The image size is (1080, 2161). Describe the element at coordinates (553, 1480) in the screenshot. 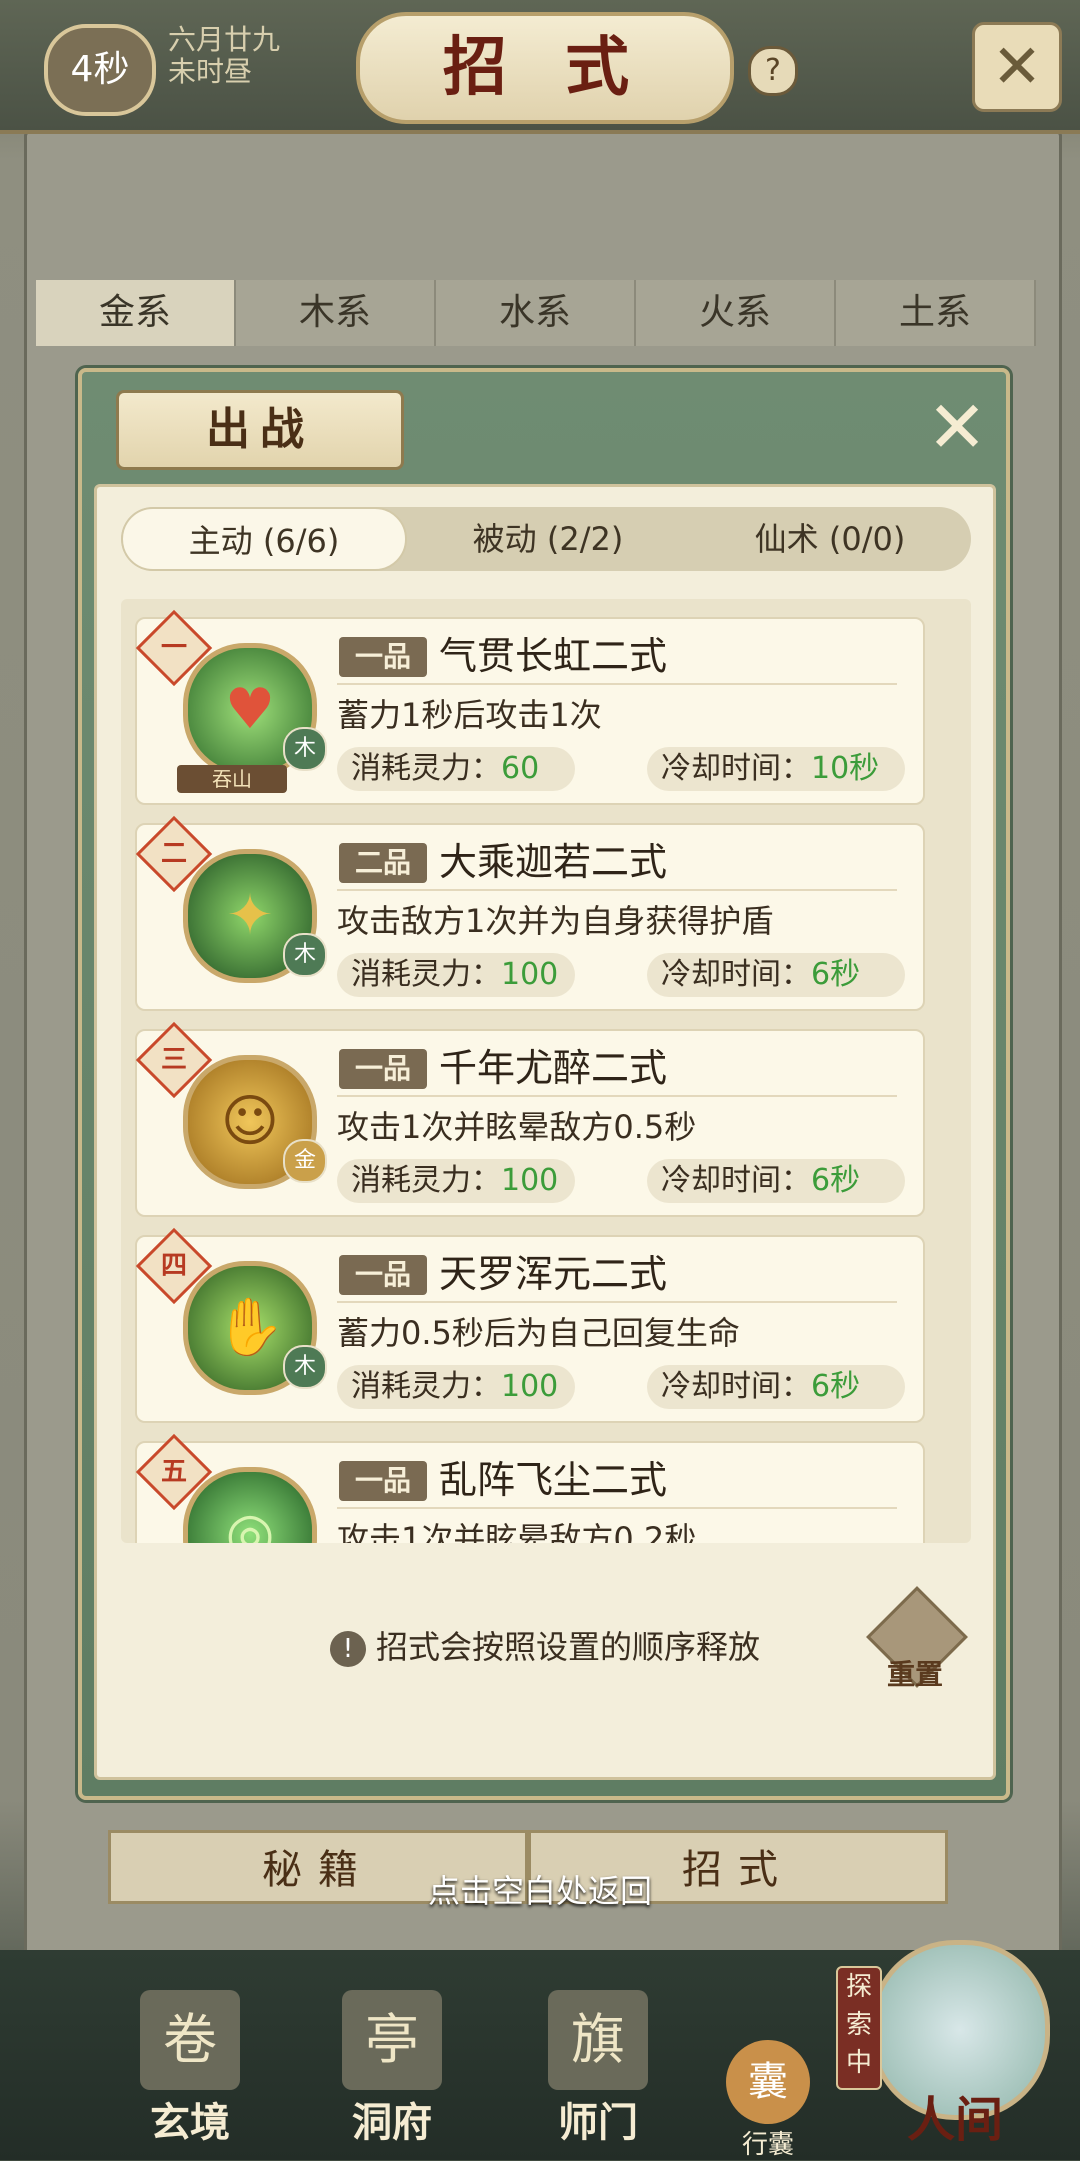

I see `skill-name: 乱阵飞尘二式` at that location.